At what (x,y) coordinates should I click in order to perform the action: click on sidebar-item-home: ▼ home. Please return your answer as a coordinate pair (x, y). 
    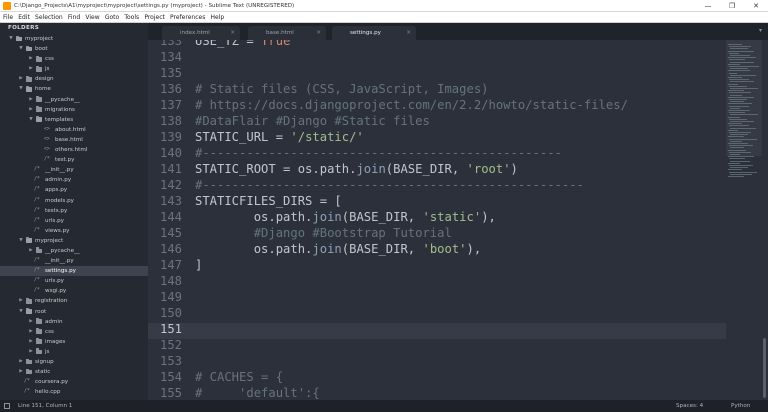
    Looking at the image, I should click on (74, 89).